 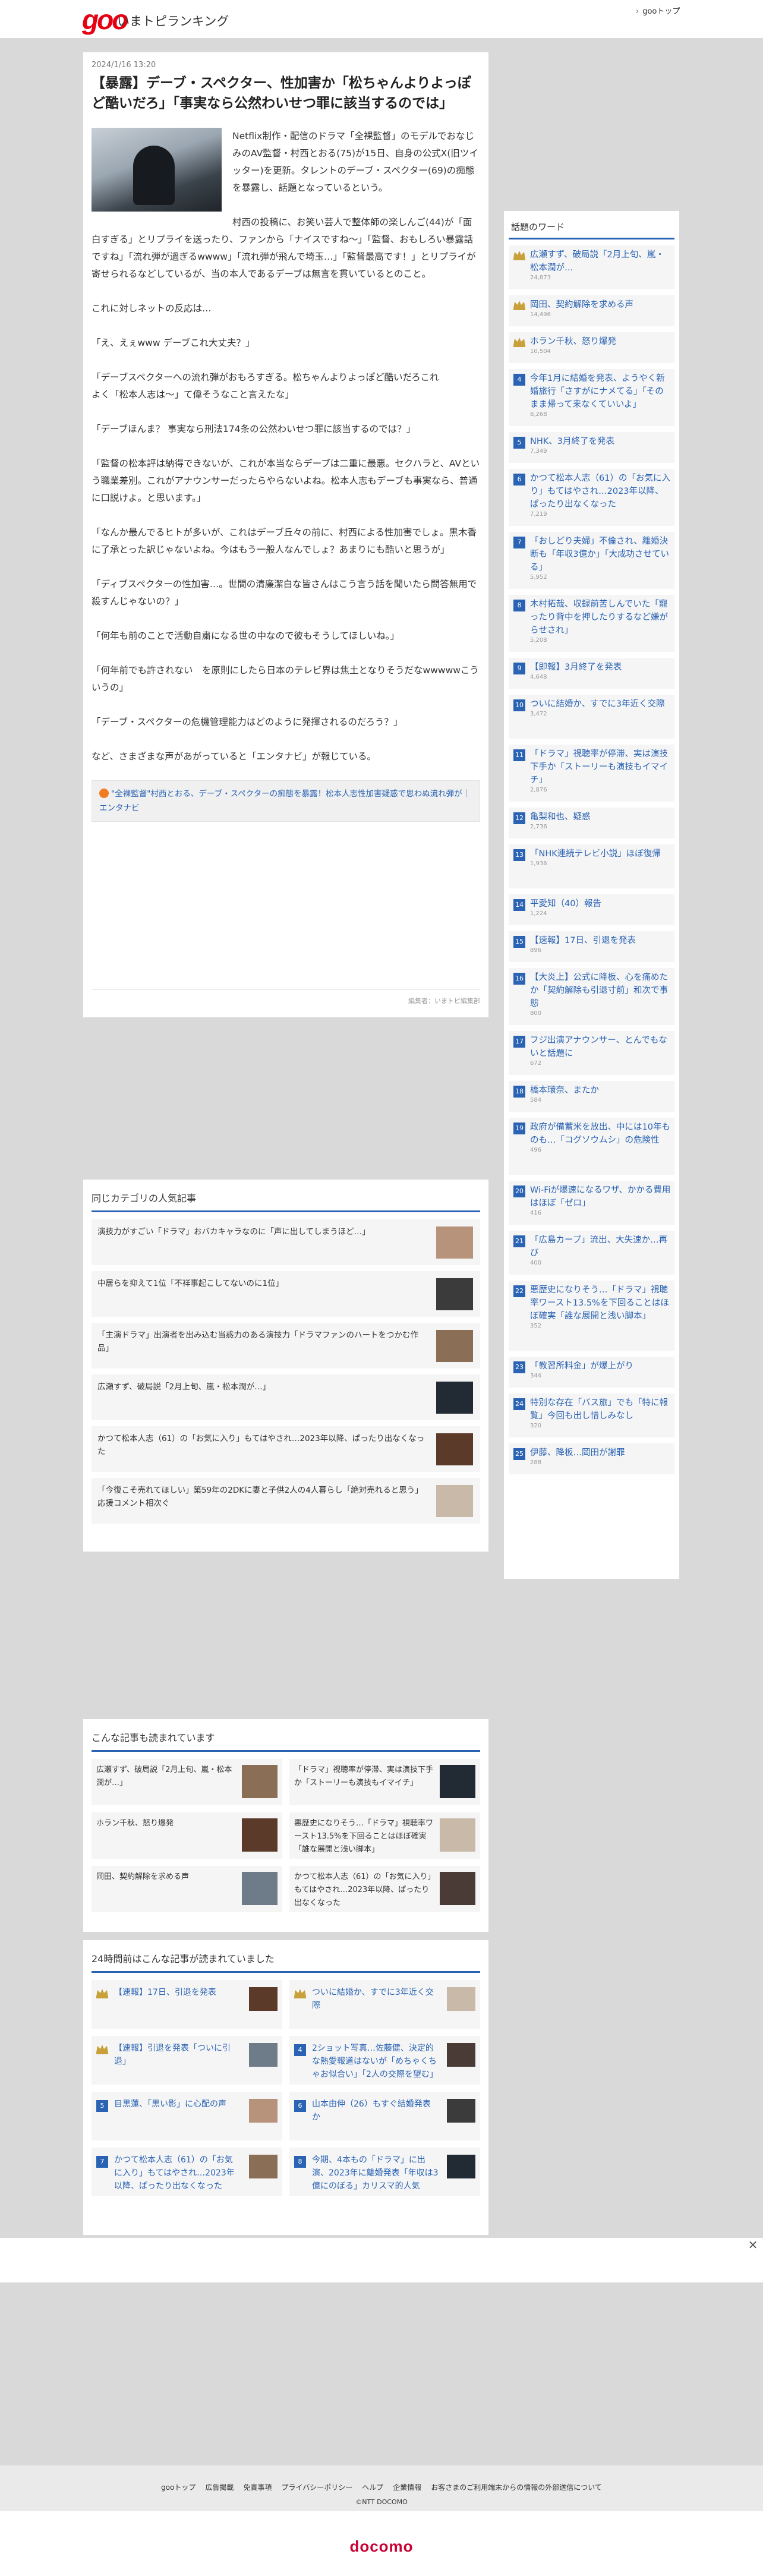 I want to click on h24-article-title: 山本由伸（26）もすぐ結婚発表か, so click(x=371, y=2110).